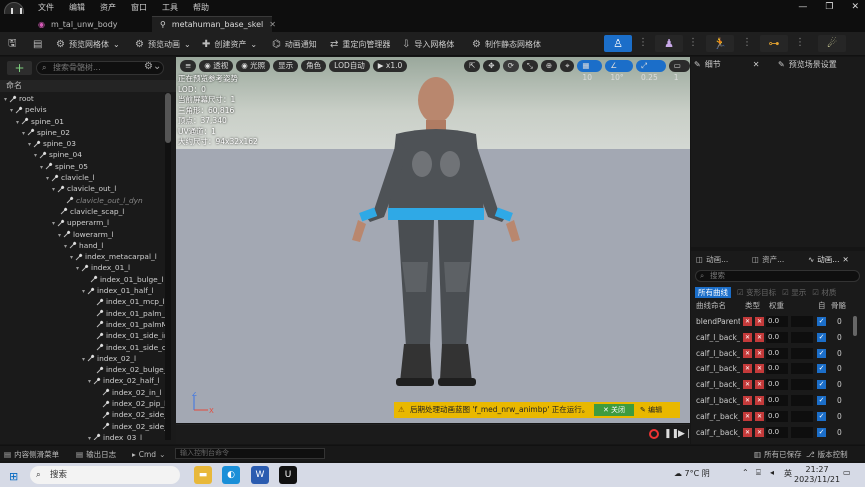 The image size is (865, 487). Describe the element at coordinates (168, 266) in the screenshot. I see `tree-scrollbar` at that location.